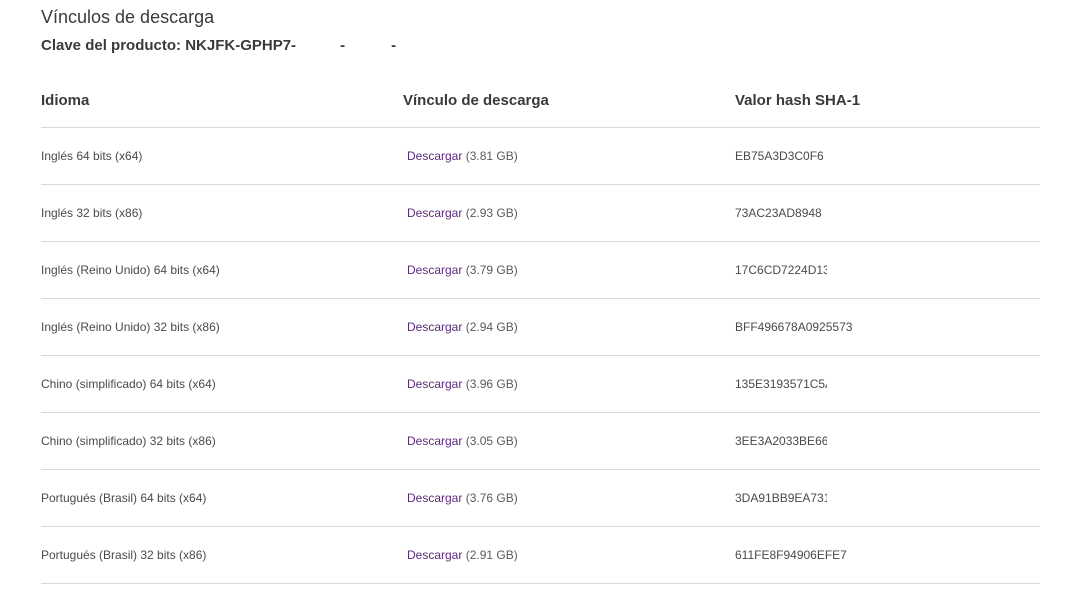  Describe the element at coordinates (778, 213) in the screenshot. I see `hash-cell: 73AC23AD8948` at that location.